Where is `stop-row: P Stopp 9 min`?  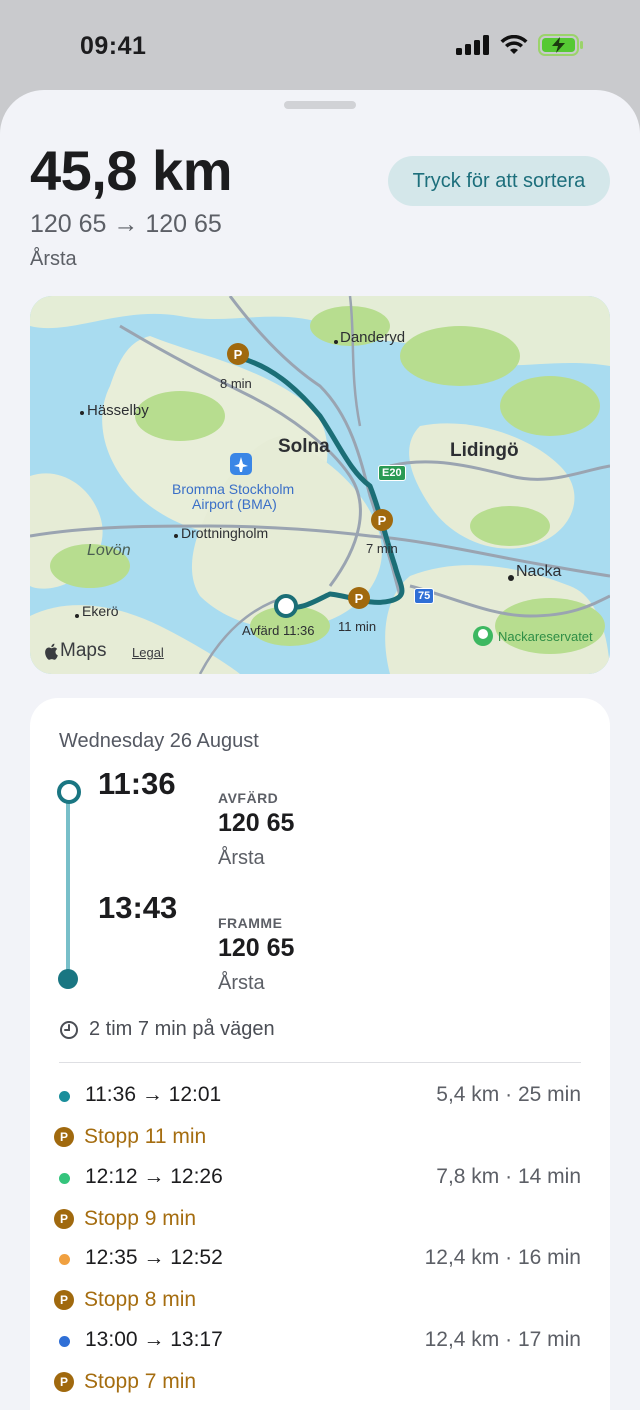
stop-row: P Stopp 9 min is located at coordinates (125, 1219).